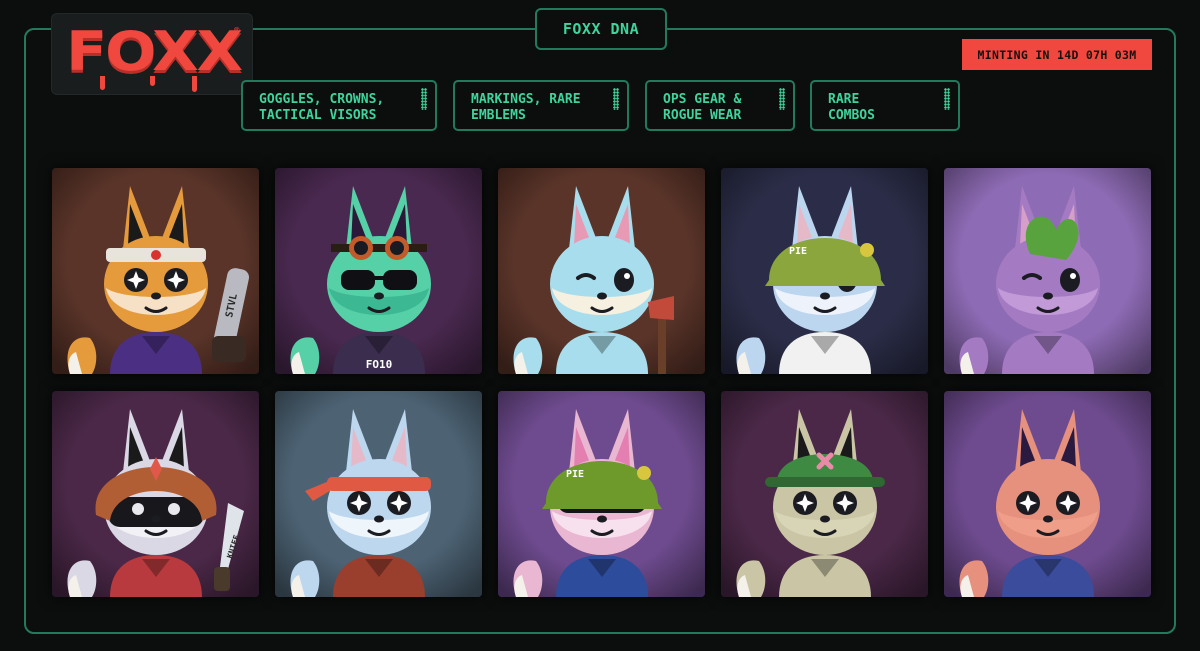 Image resolution: width=1200 pixels, height=651 pixels. I want to click on leaf-hat, so click(1052, 238).